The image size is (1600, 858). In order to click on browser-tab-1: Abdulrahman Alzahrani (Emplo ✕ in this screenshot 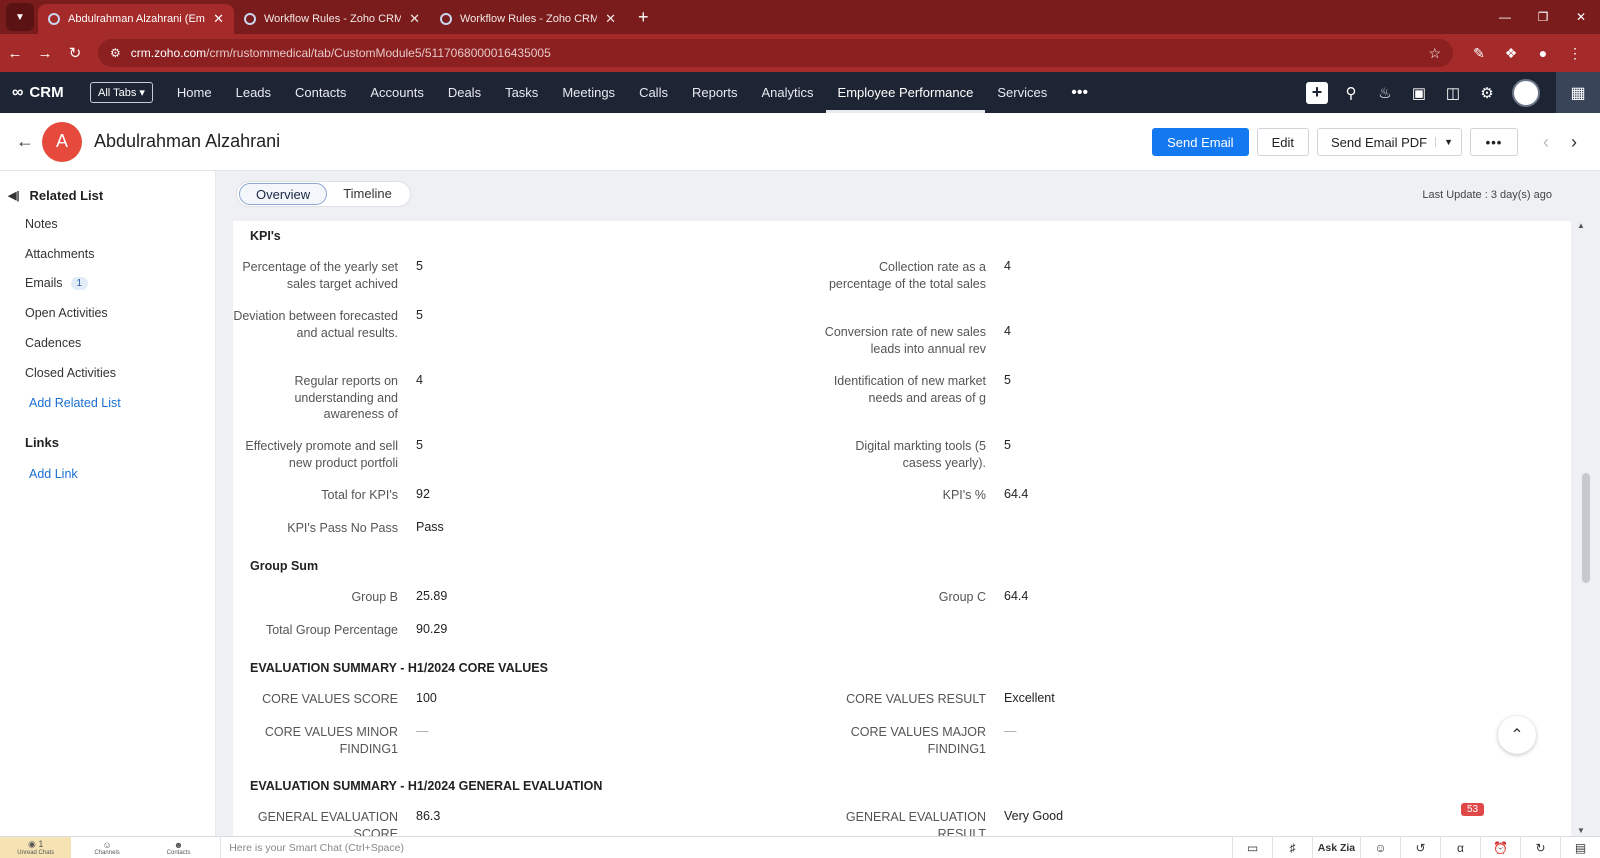, I will do `click(136, 19)`.